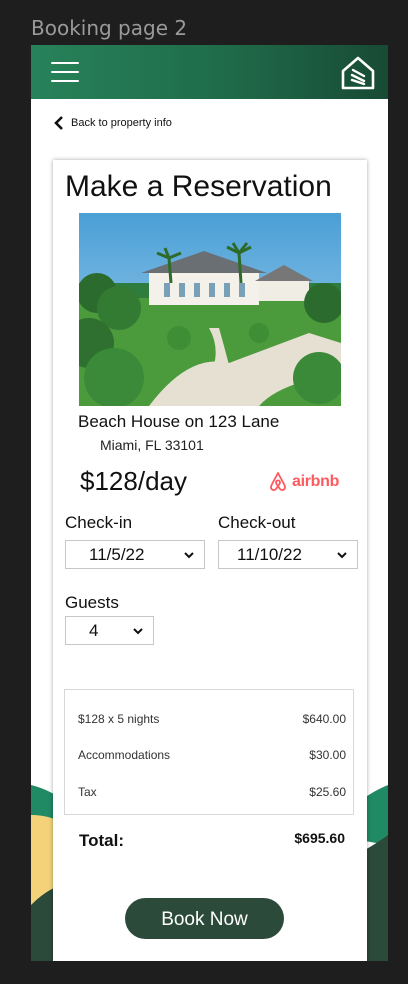  What do you see at coordinates (198, 186) in the screenshot?
I see `page-title: Make a Reservation` at bounding box center [198, 186].